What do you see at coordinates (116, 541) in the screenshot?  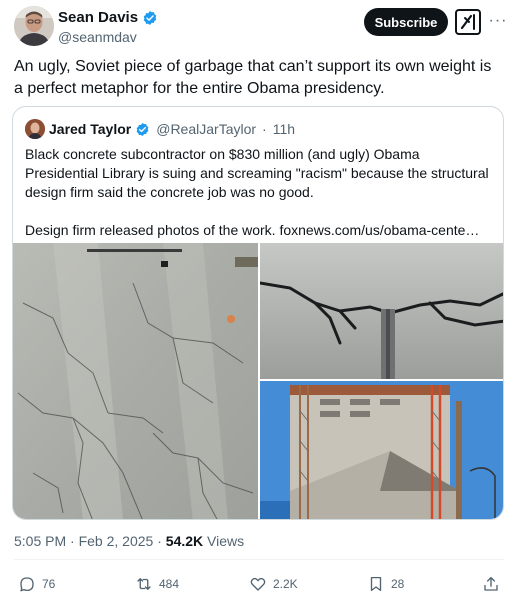 I see `tweet-date: Feb 2, 2025` at bounding box center [116, 541].